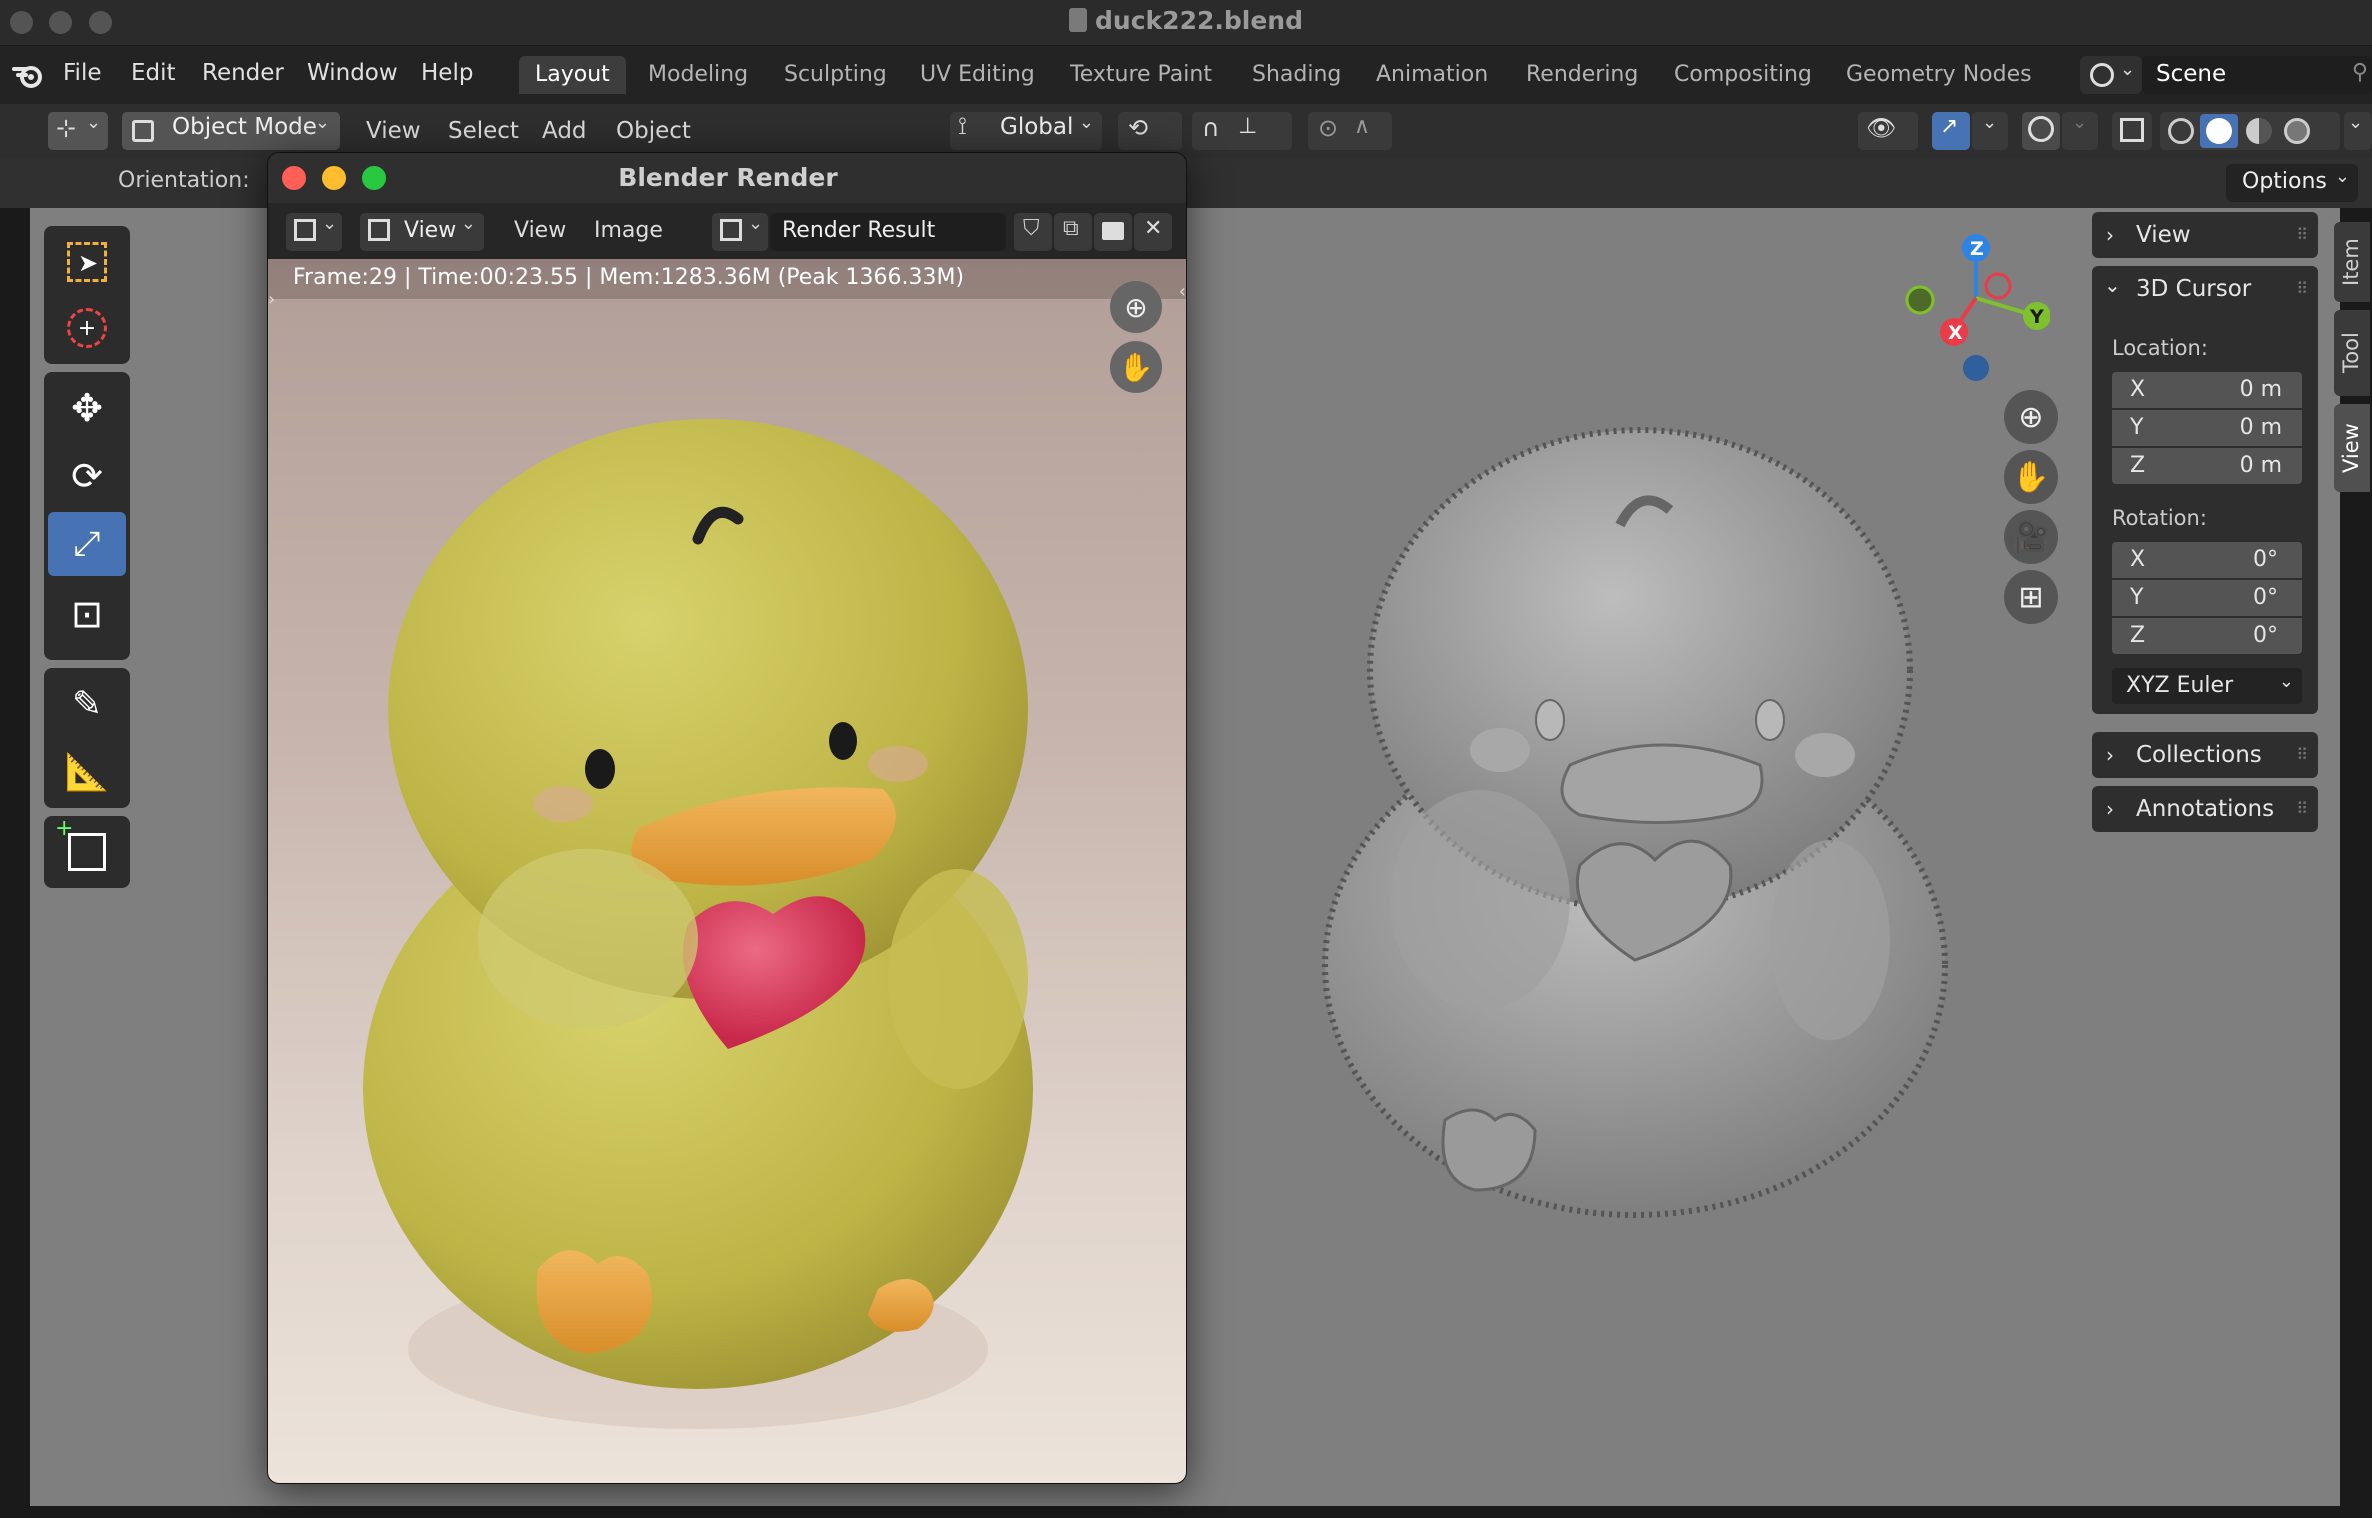 The height and width of the screenshot is (1518, 2372). What do you see at coordinates (2207, 598) in the screenshot?
I see `rotation-y-field: Y 0°` at bounding box center [2207, 598].